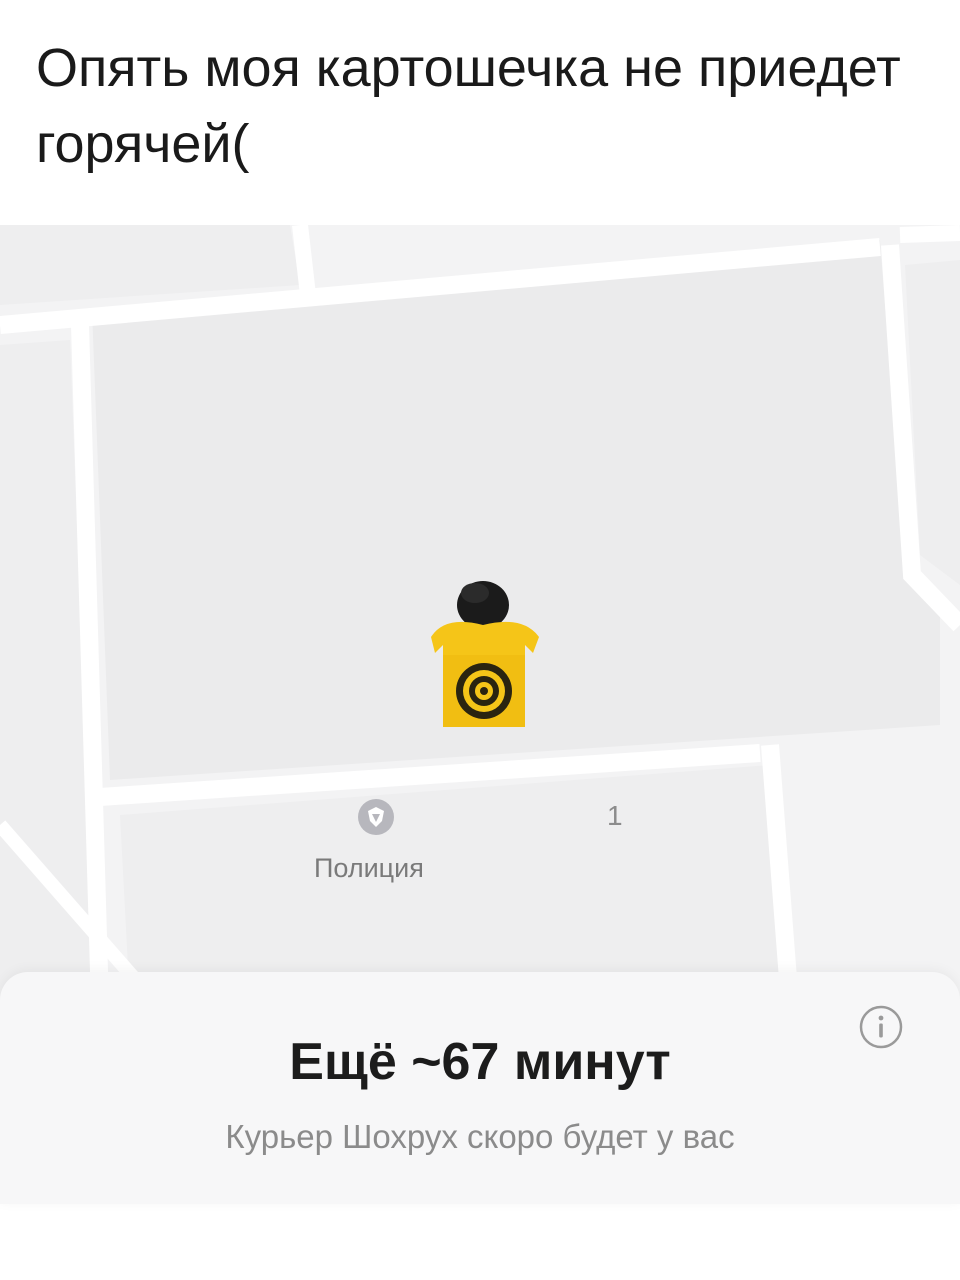 The image size is (960, 1280). Describe the element at coordinates (376, 817) in the screenshot. I see `police-badge-icon` at that location.